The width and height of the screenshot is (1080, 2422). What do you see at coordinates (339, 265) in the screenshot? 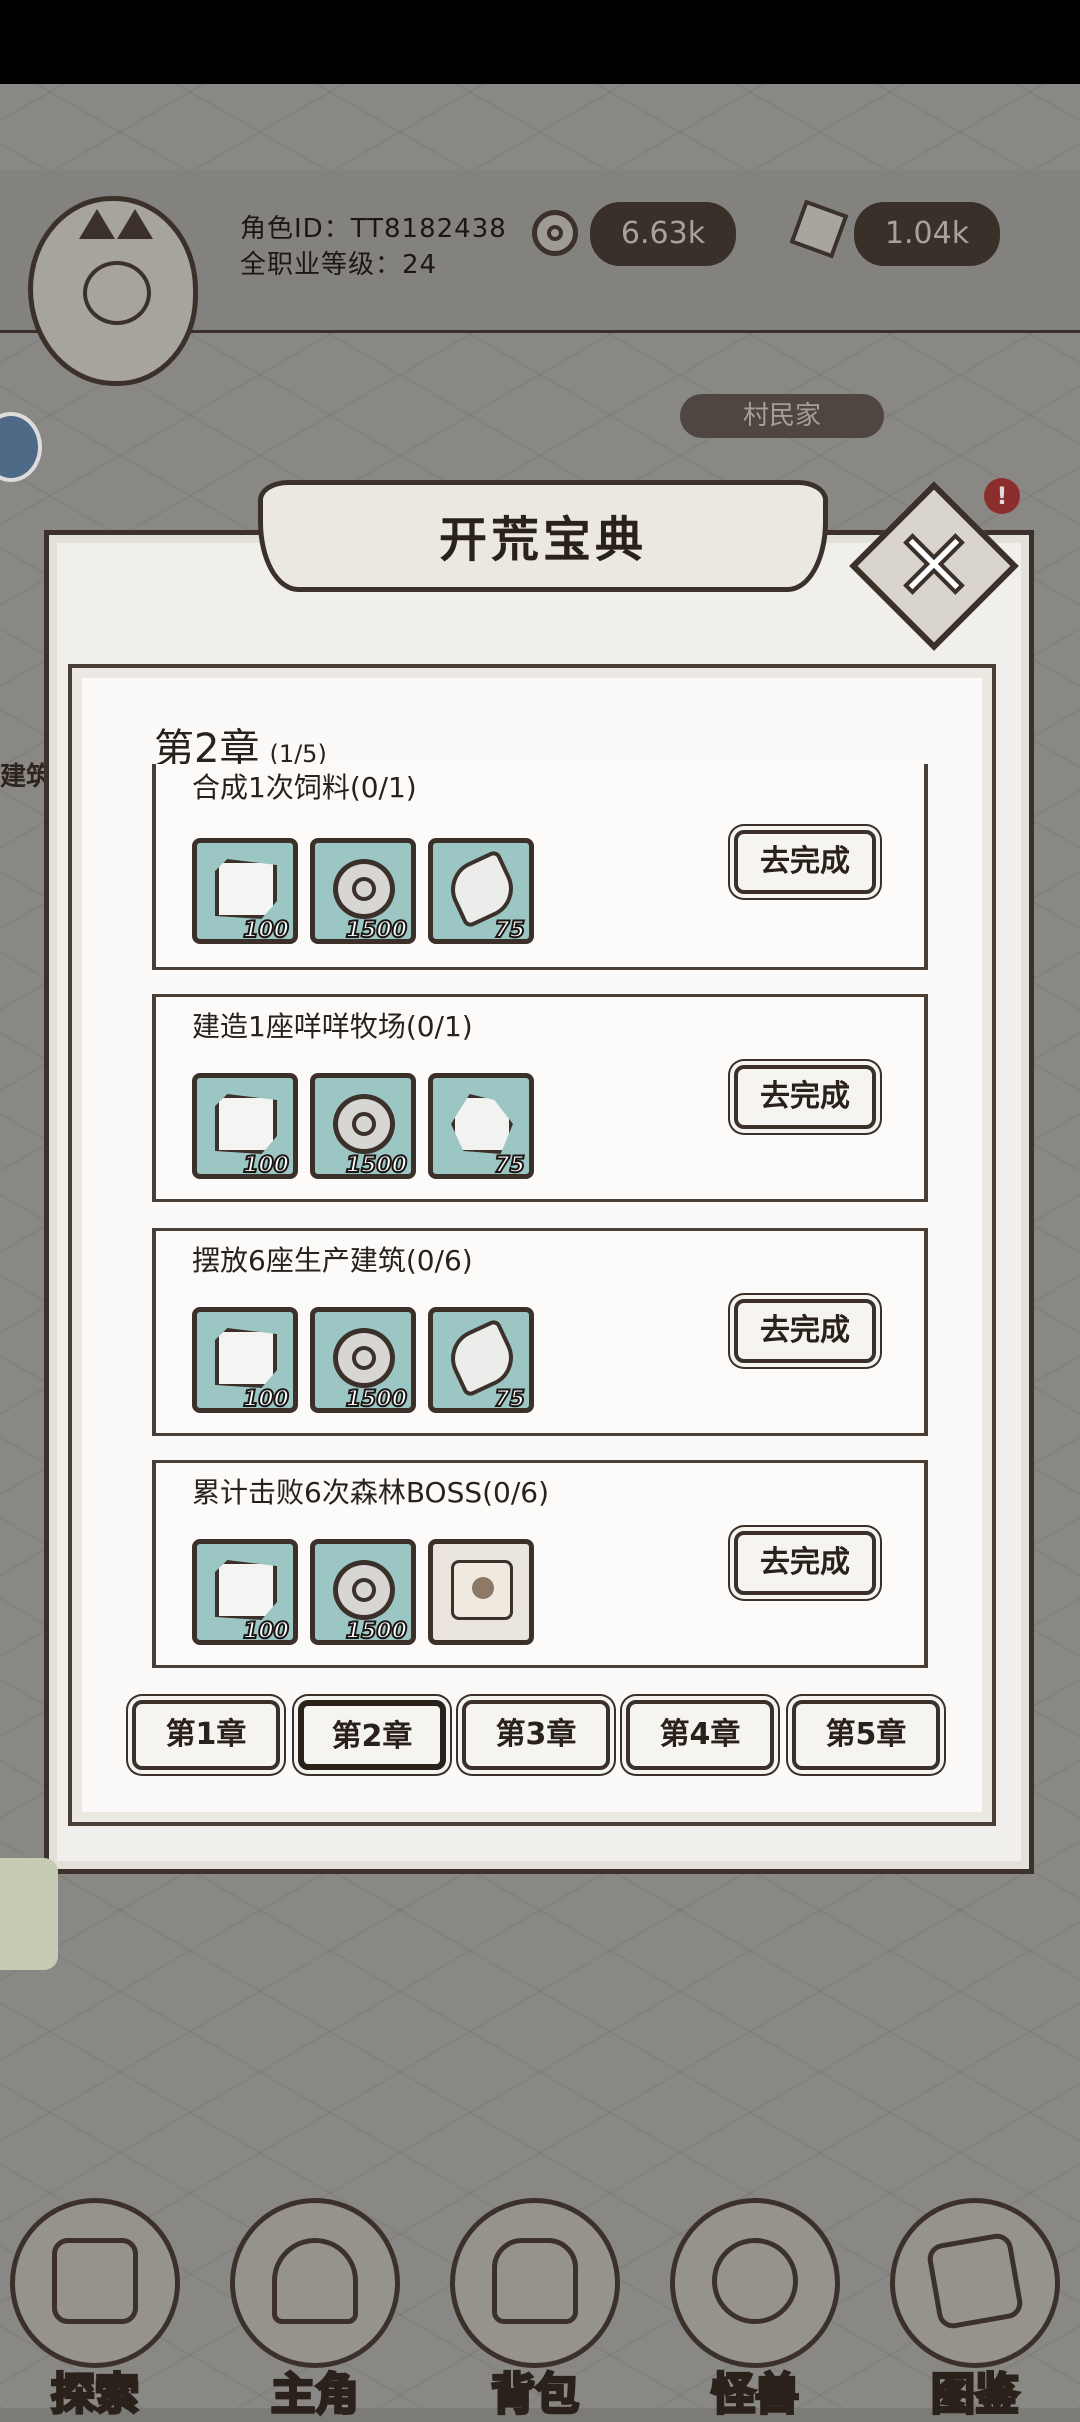
I see `player-level: 全职业等级：24` at bounding box center [339, 265].